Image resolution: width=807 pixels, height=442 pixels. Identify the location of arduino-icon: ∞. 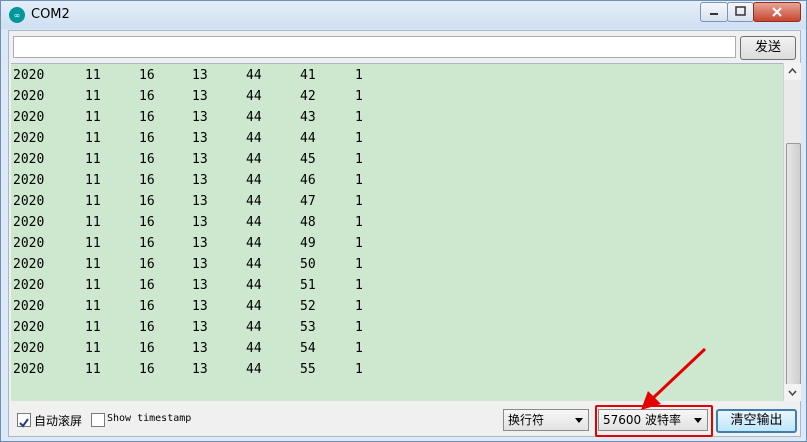
(17, 15).